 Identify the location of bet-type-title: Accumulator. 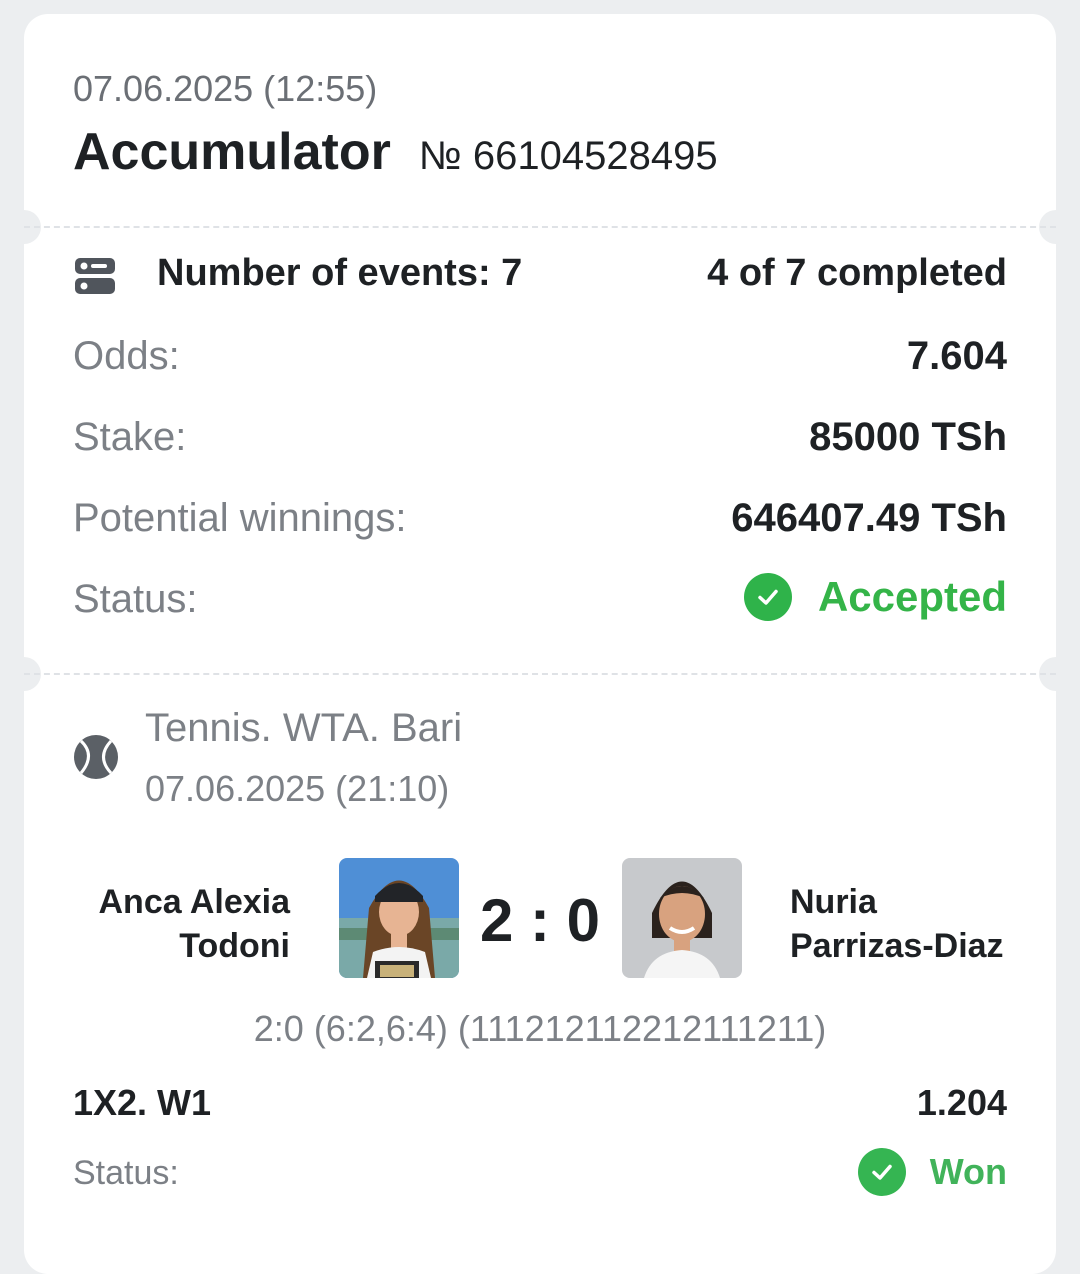
(232, 152).